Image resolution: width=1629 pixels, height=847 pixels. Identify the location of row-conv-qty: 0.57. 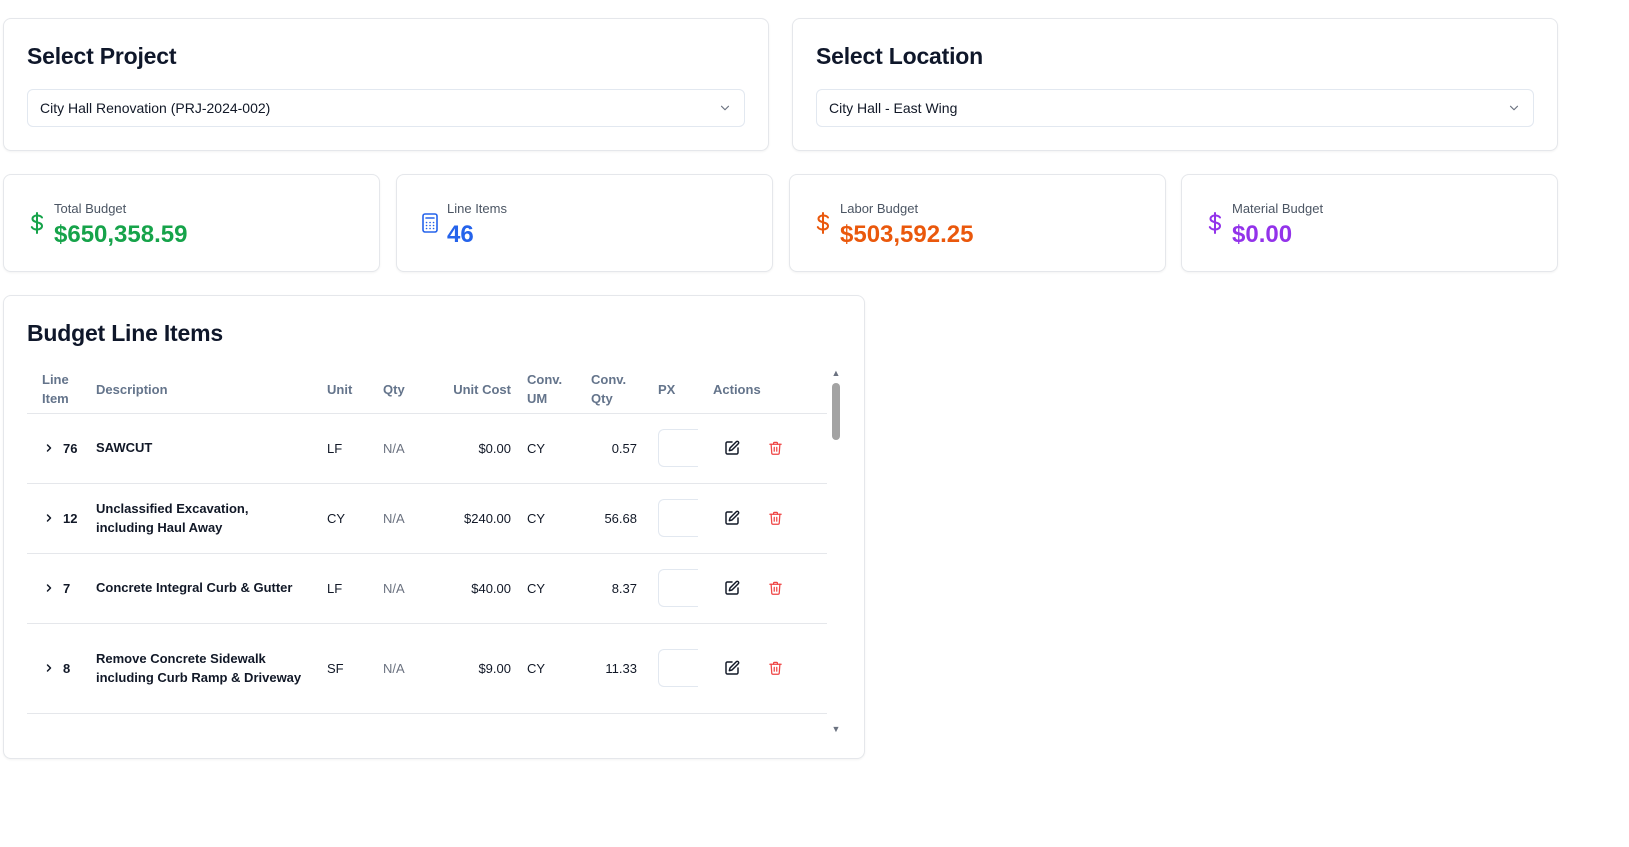
(624, 448).